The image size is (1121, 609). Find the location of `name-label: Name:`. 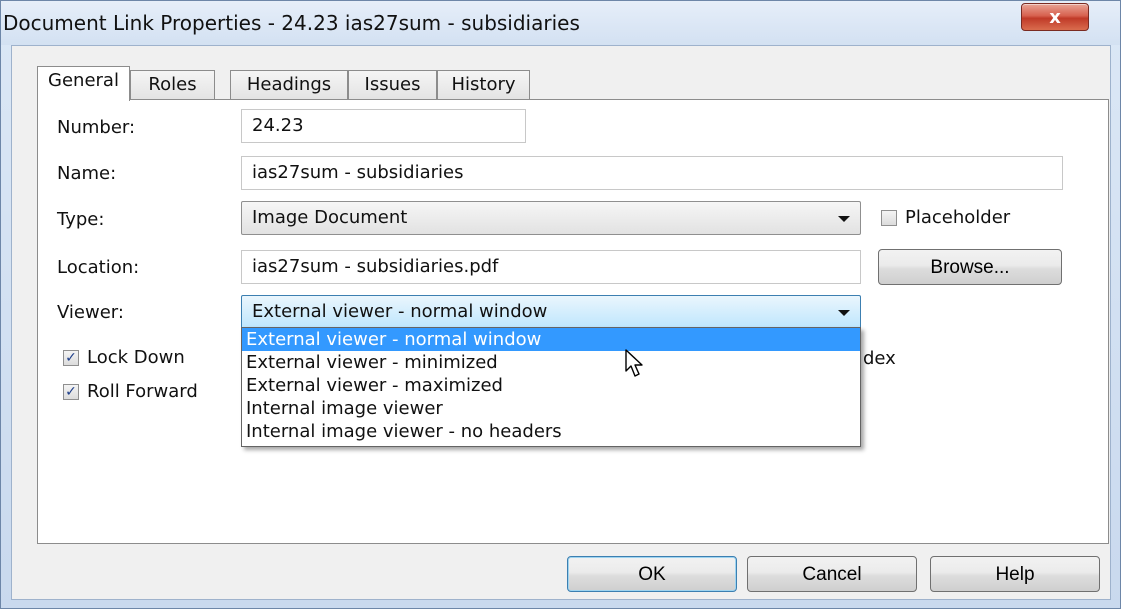

name-label: Name: is located at coordinates (87, 173).